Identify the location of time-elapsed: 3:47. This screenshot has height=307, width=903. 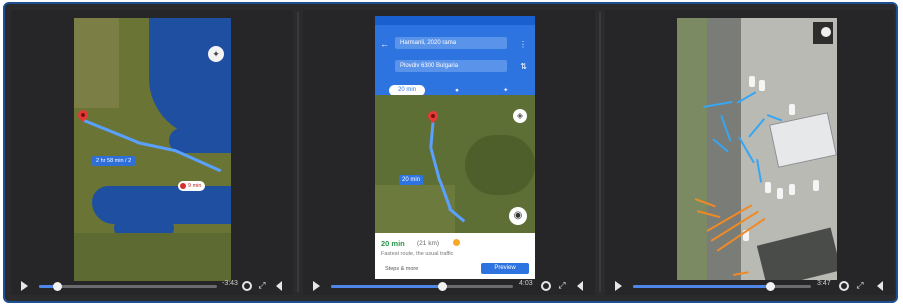
(824, 283).